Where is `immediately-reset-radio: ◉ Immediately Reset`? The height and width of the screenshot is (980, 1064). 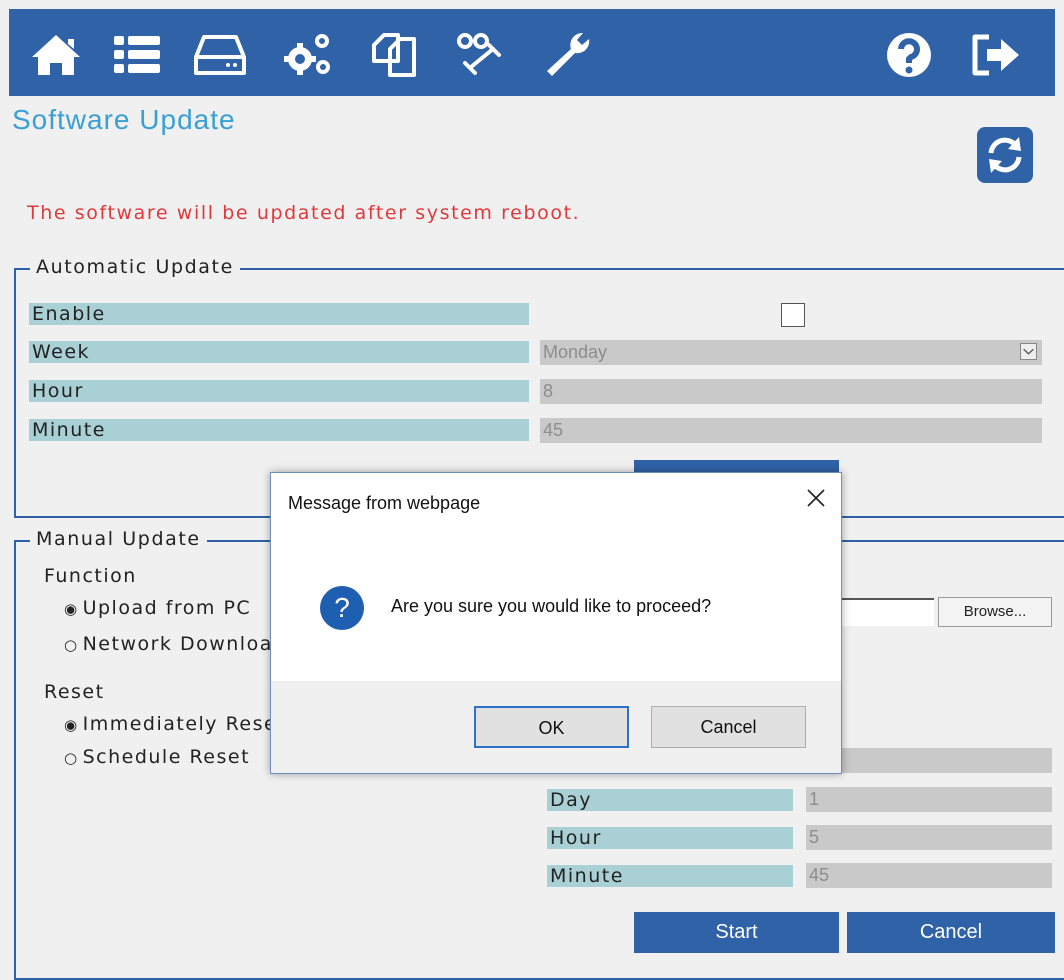 immediately-reset-radio: ◉ Immediately Reset is located at coordinates (175, 724).